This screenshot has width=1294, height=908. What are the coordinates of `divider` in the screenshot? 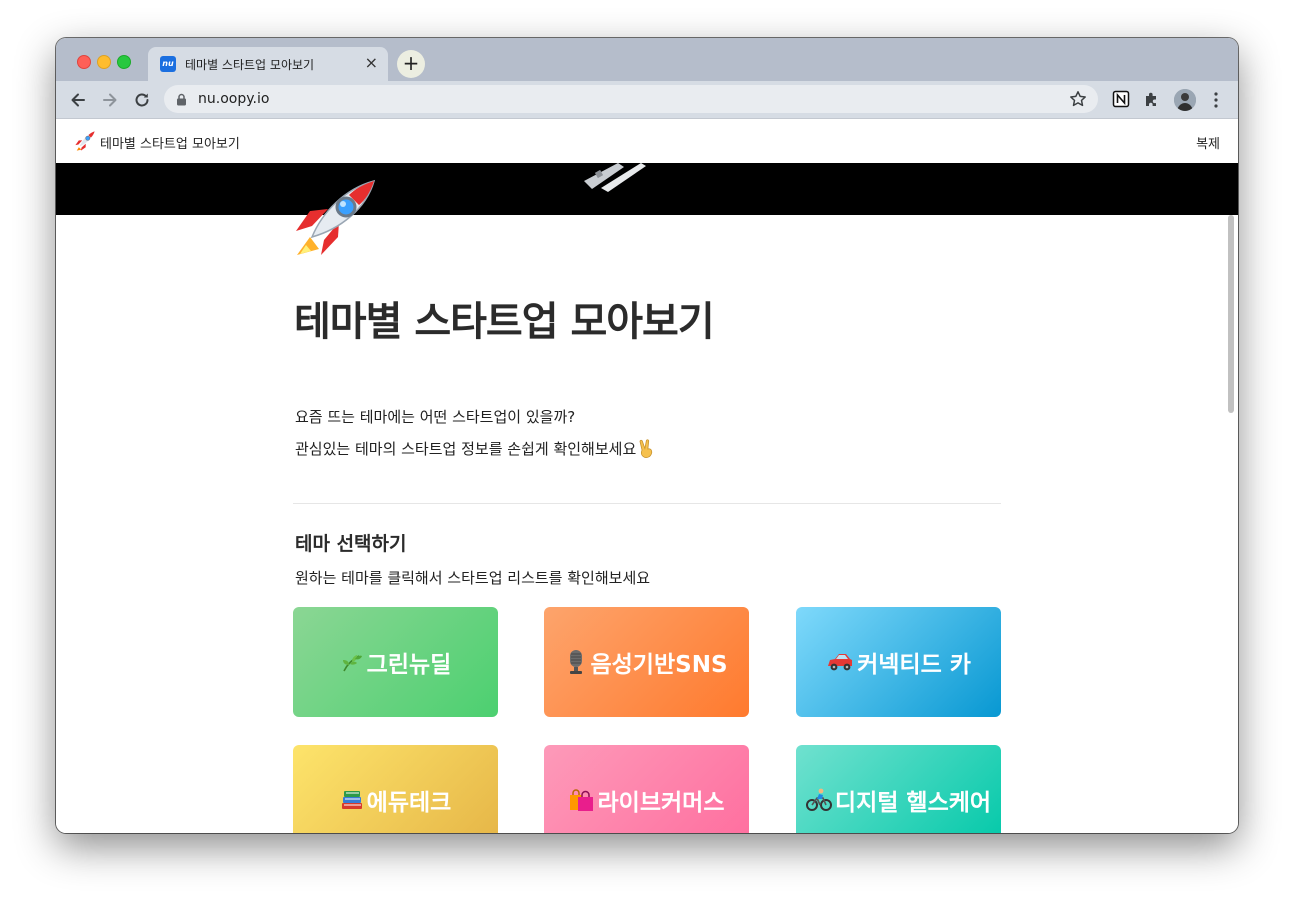 It's located at (647, 503).